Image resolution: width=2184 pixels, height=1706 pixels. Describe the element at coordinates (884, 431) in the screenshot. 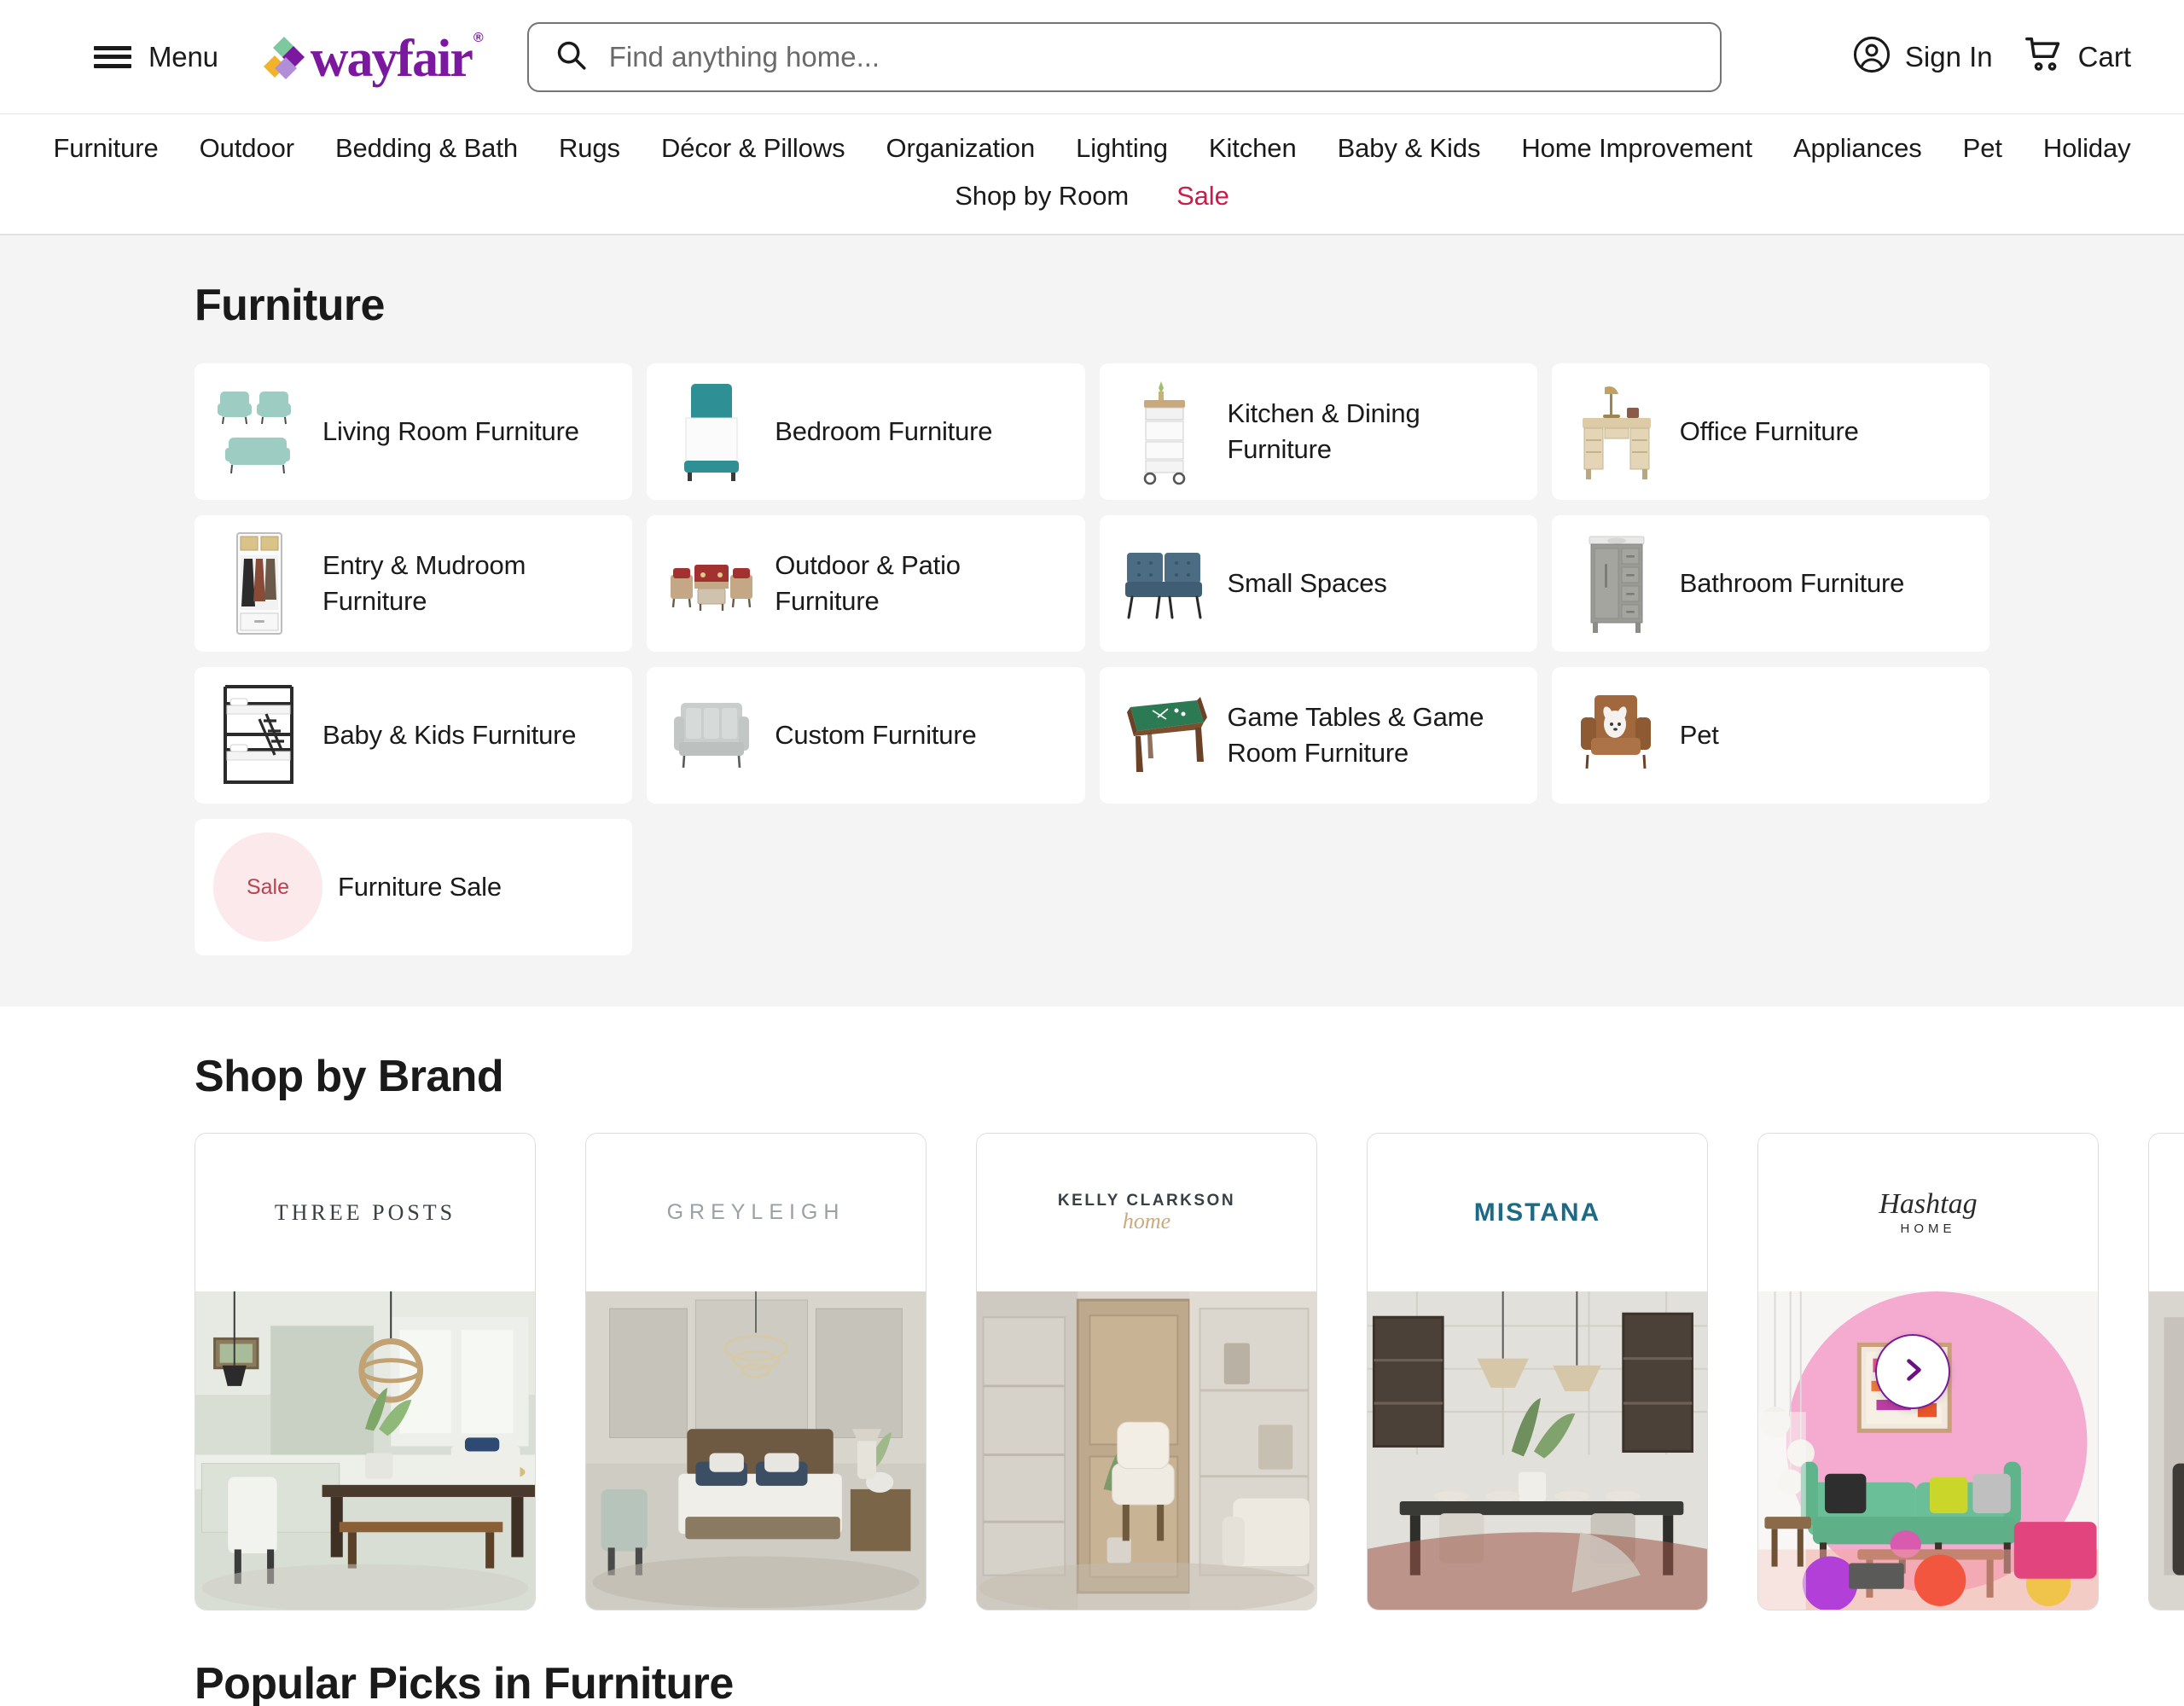

I see `category-card-label: Bedroom Furniture` at that location.